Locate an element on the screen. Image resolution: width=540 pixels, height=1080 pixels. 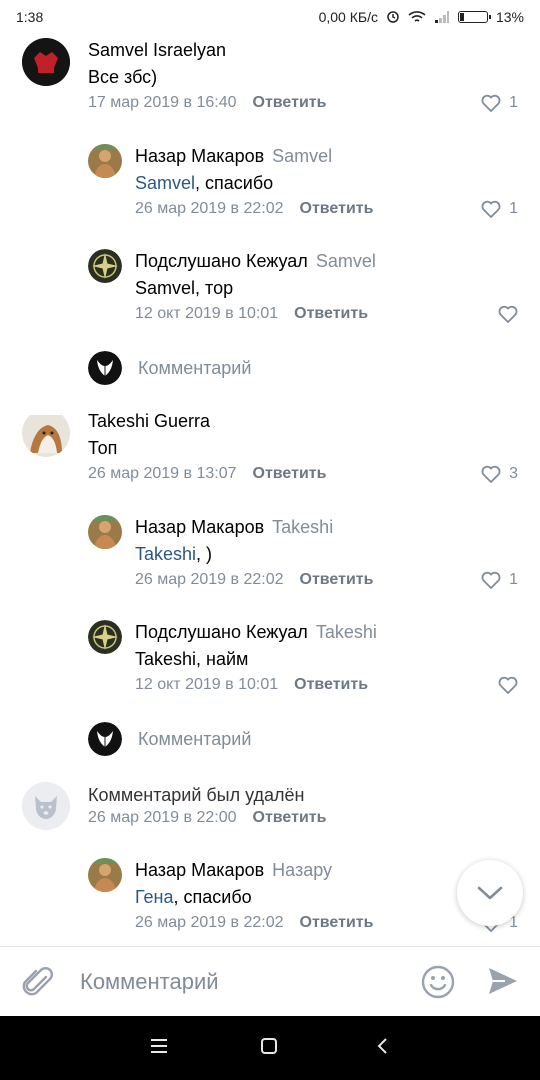
comment-author: Назар Макаров Назару is located at coordinates (233, 870).